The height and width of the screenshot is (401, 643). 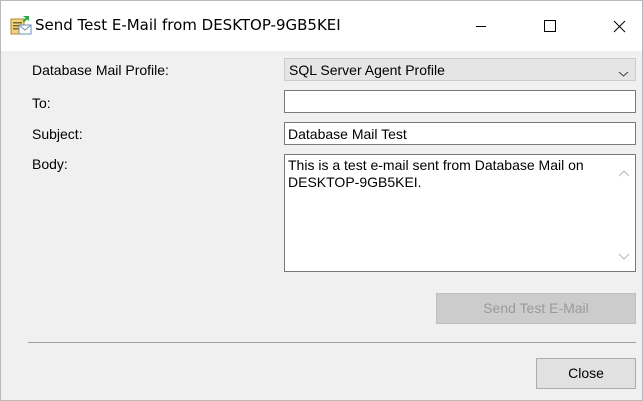 What do you see at coordinates (586, 373) in the screenshot?
I see `close-button: Close` at bounding box center [586, 373].